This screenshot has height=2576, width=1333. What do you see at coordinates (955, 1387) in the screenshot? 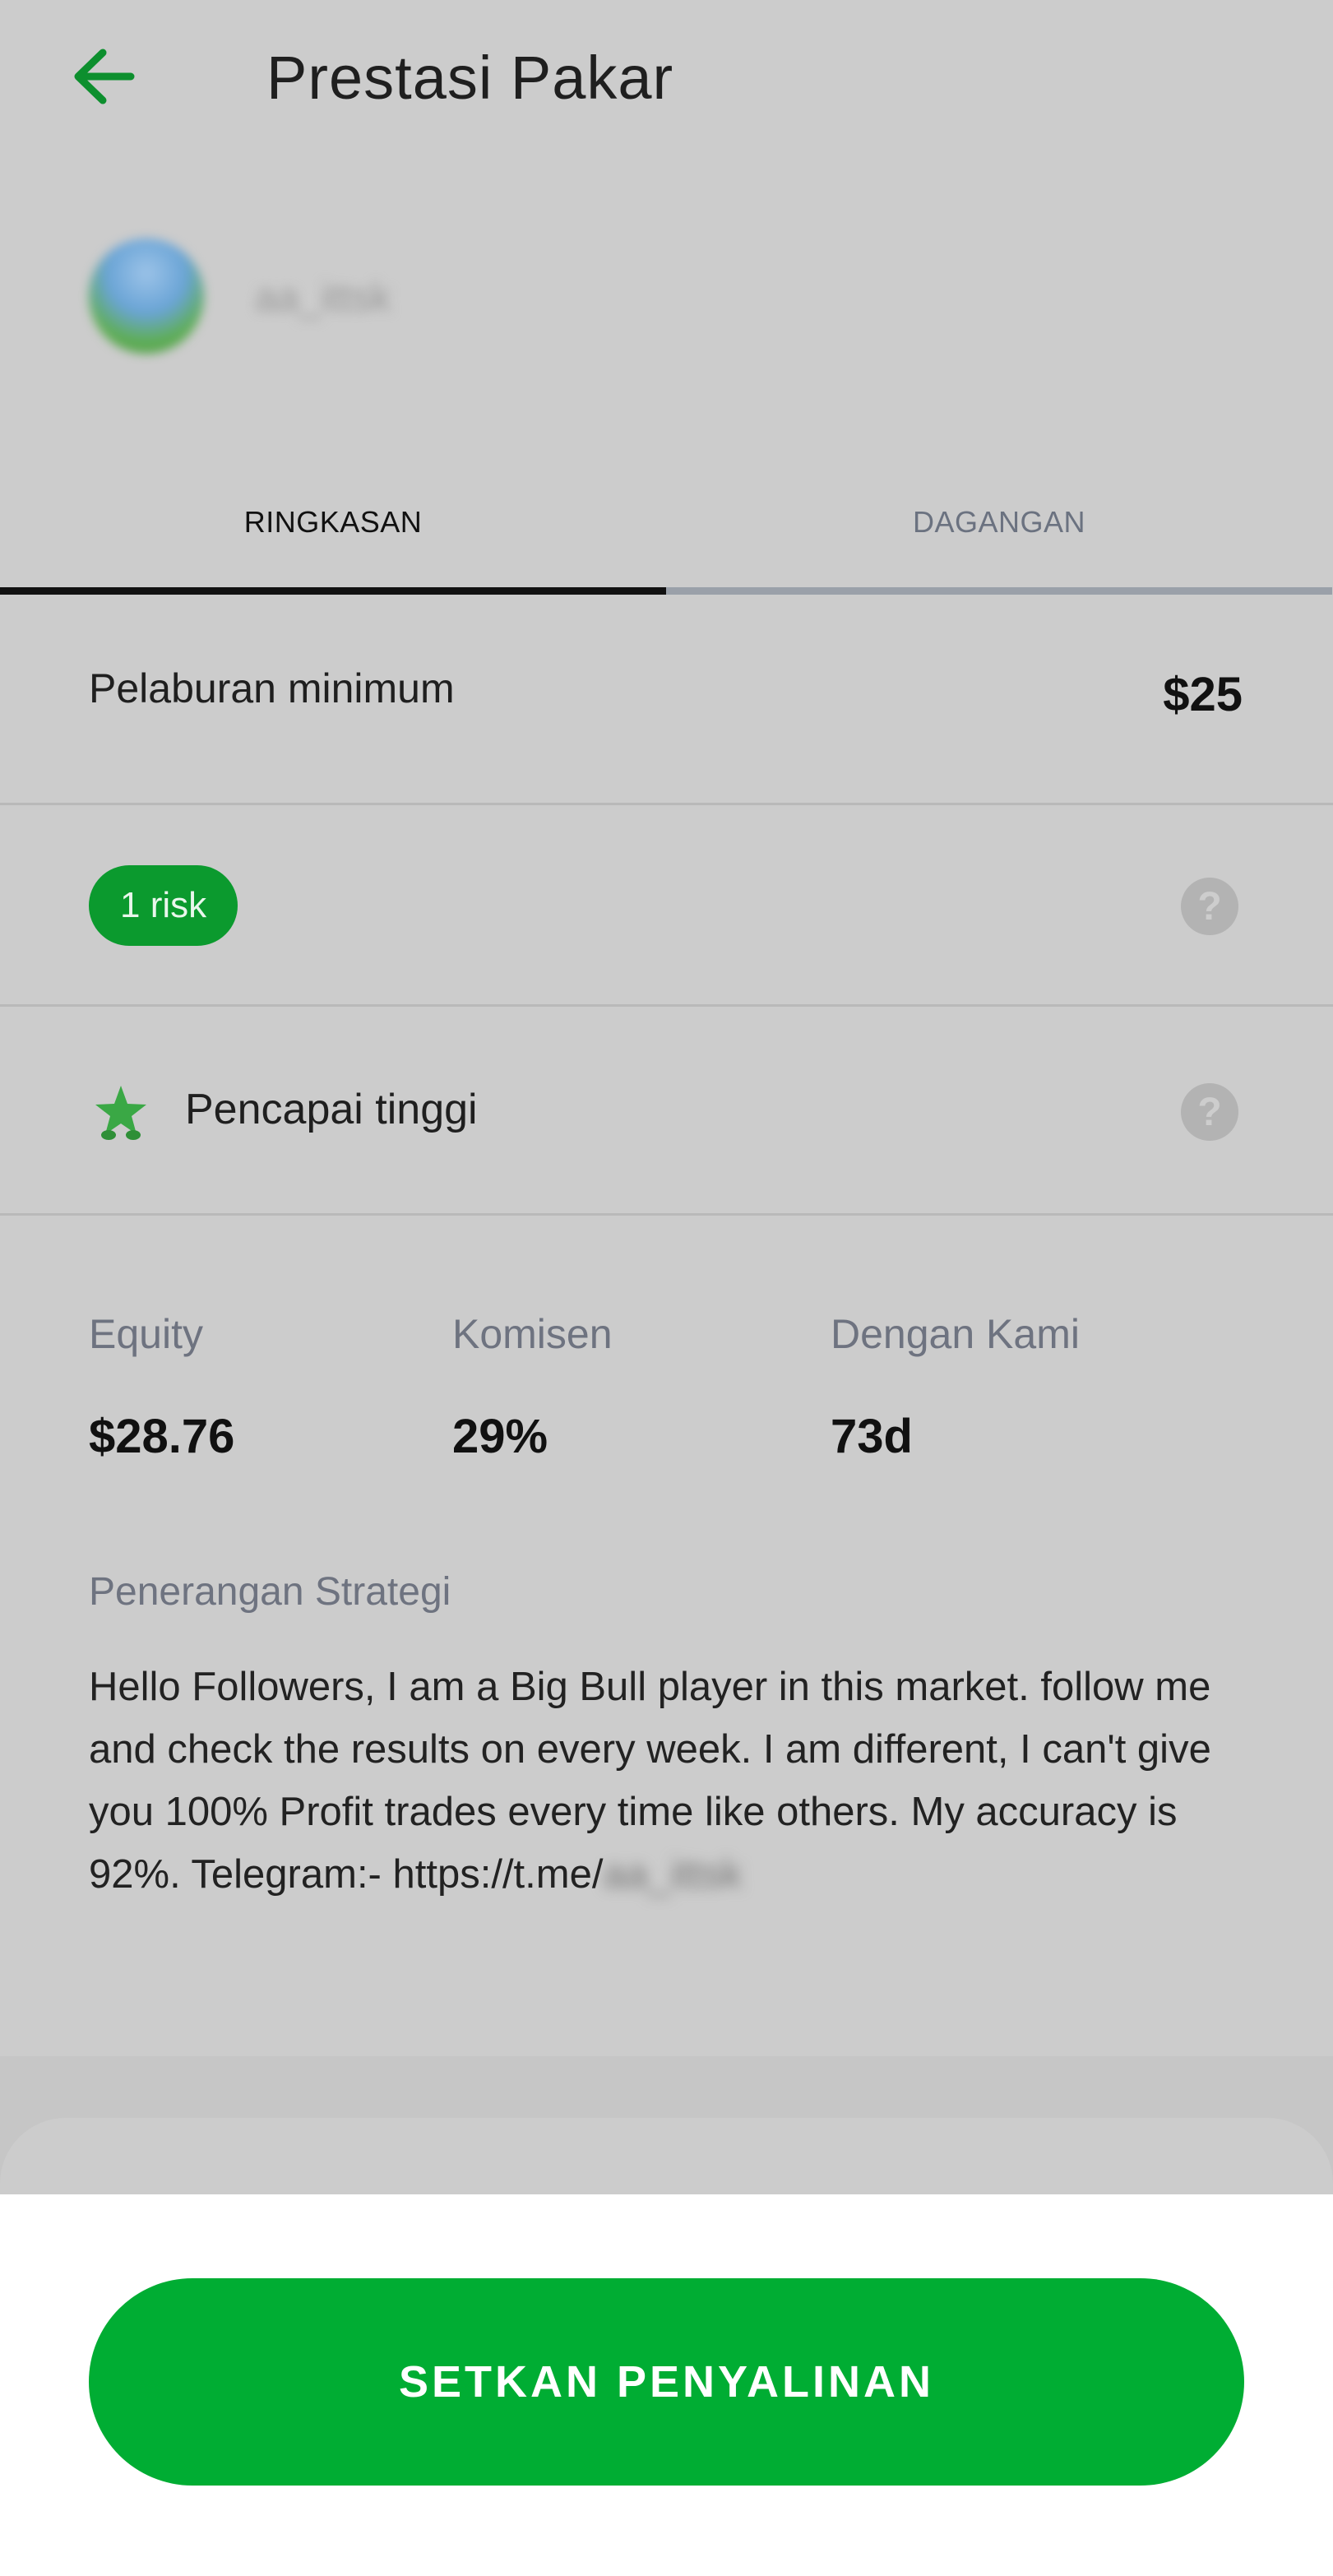
I see `stat-with-us: Dengan Kami 73d` at bounding box center [955, 1387].